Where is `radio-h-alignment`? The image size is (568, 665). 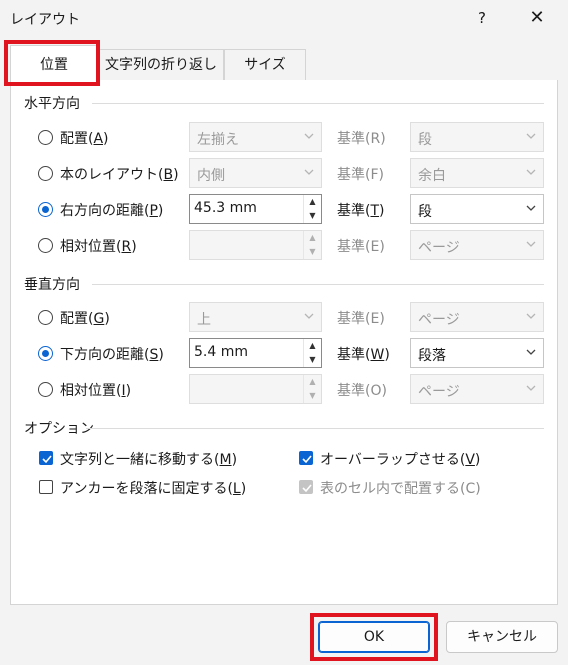 radio-h-alignment is located at coordinates (45, 137).